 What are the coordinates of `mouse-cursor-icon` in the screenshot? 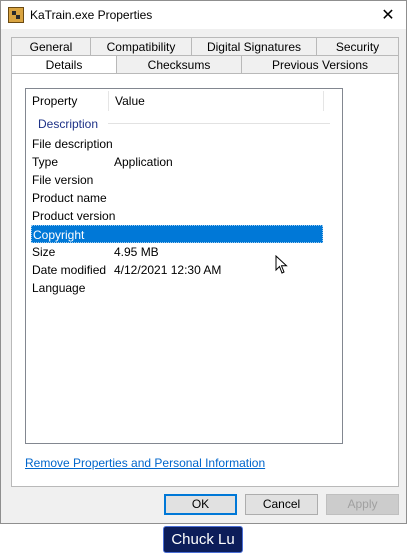 It's located at (281, 264).